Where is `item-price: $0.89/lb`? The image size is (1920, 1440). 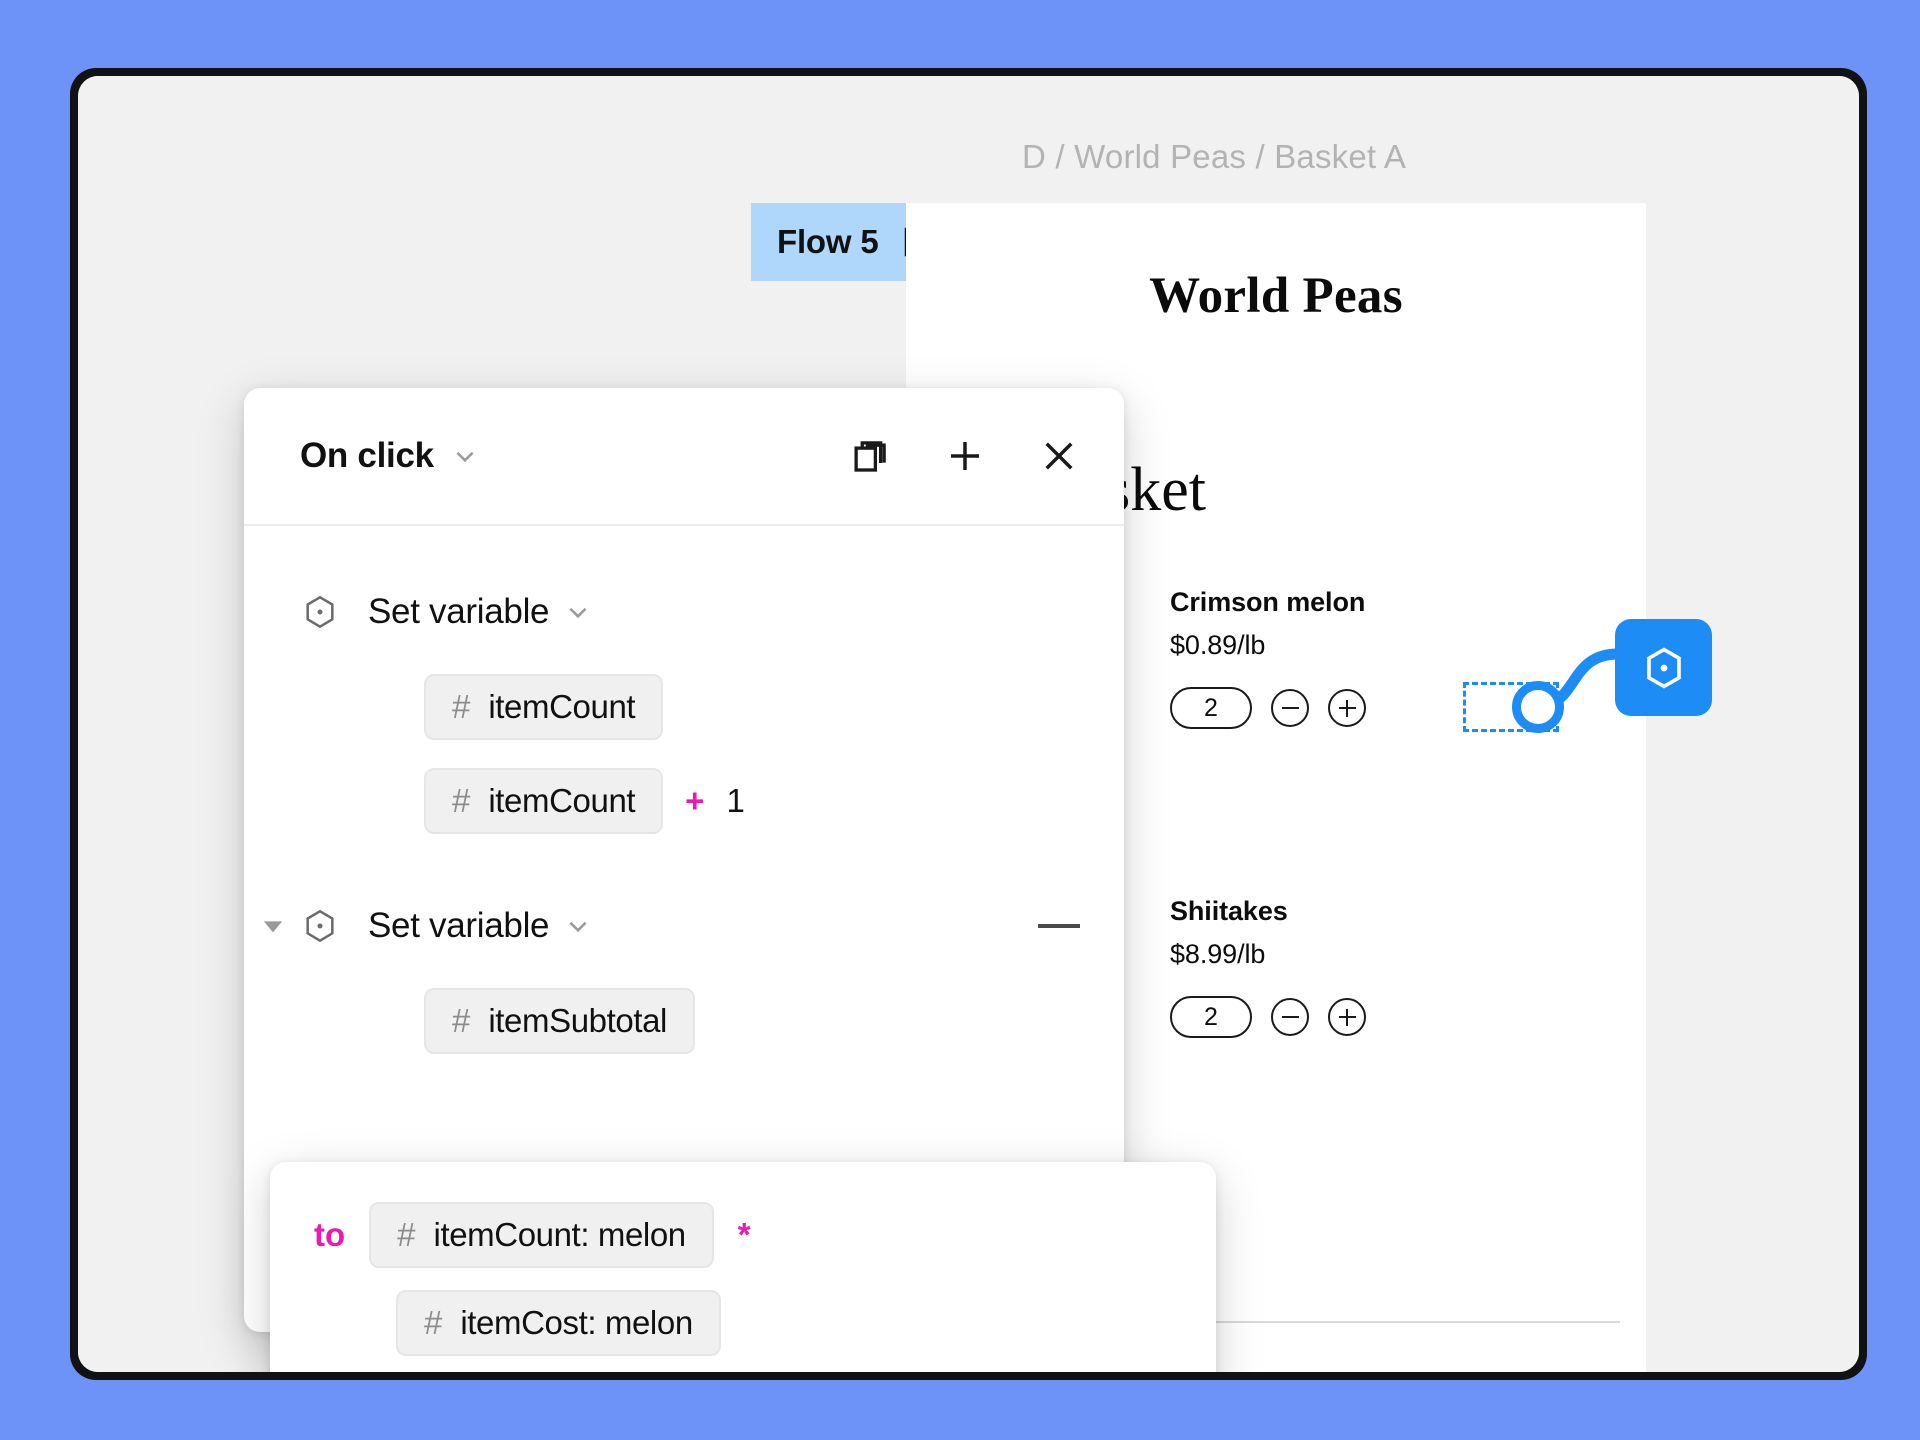
item-price: $0.89/lb is located at coordinates (1218, 645).